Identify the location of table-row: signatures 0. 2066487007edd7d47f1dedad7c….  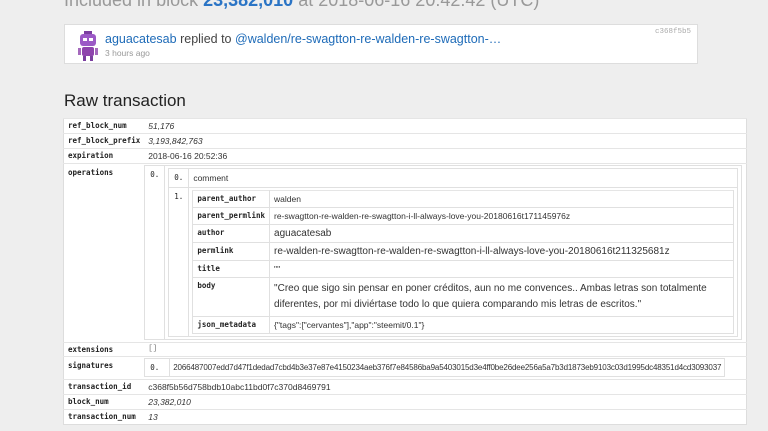
(405, 368).